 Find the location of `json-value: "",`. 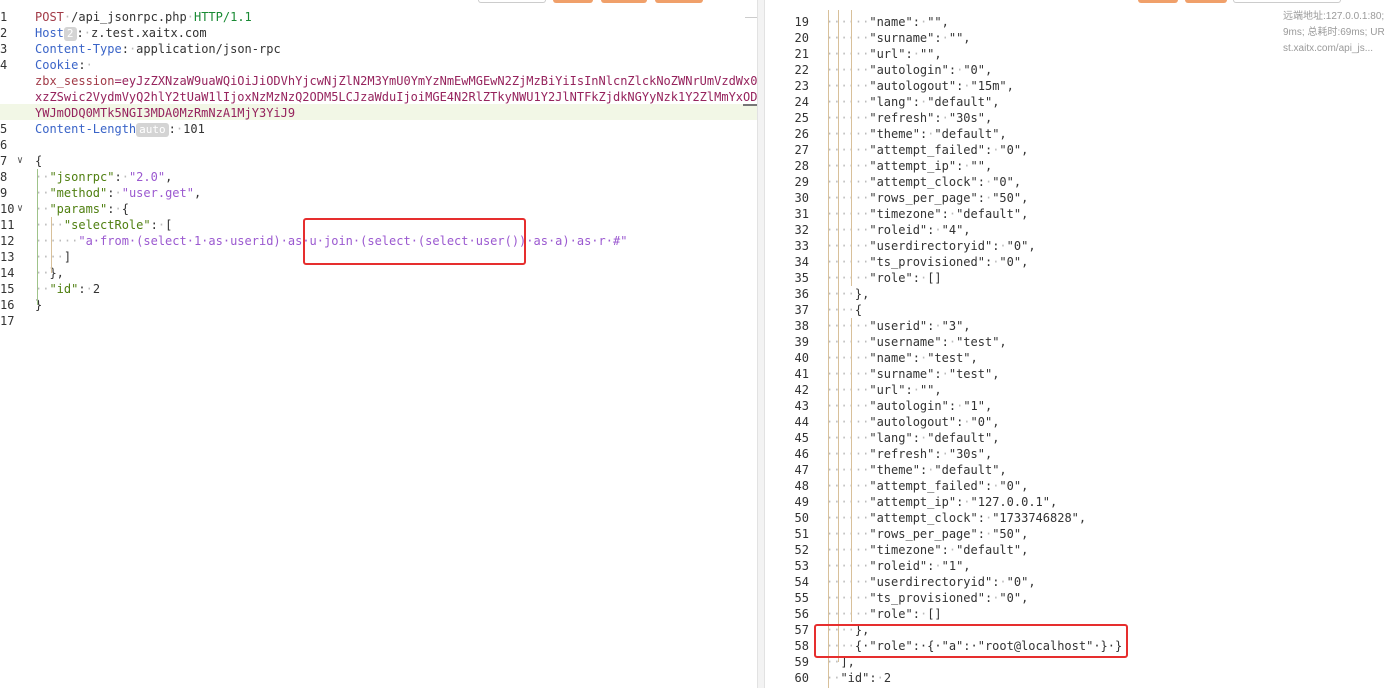

json-value: "", is located at coordinates (930, 390).